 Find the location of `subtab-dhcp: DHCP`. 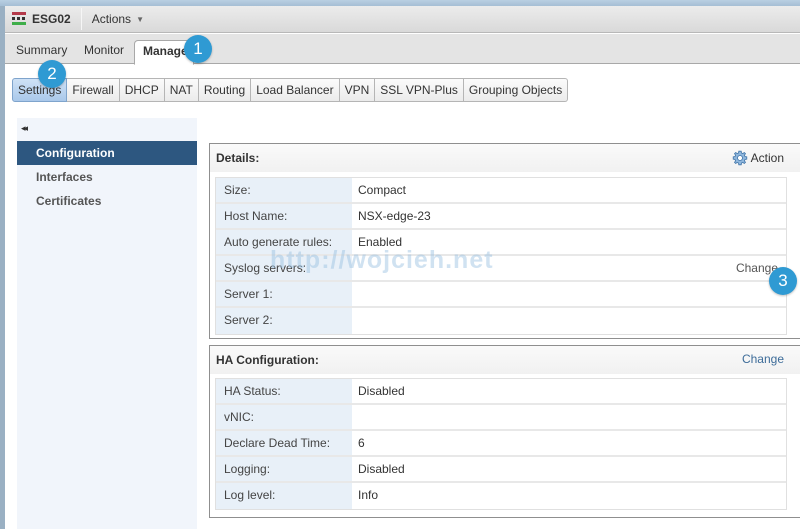

subtab-dhcp: DHCP is located at coordinates (142, 90).